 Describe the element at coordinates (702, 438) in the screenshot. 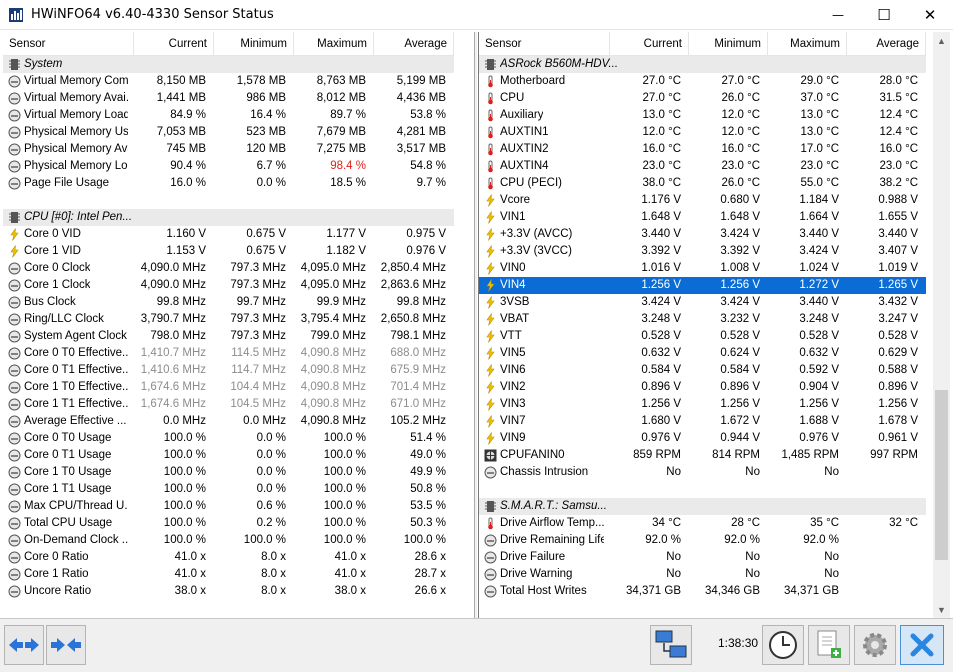

I see `sensor-row: VIN9 0.976 V 0.944 V 0.976 V 0.961 V` at that location.